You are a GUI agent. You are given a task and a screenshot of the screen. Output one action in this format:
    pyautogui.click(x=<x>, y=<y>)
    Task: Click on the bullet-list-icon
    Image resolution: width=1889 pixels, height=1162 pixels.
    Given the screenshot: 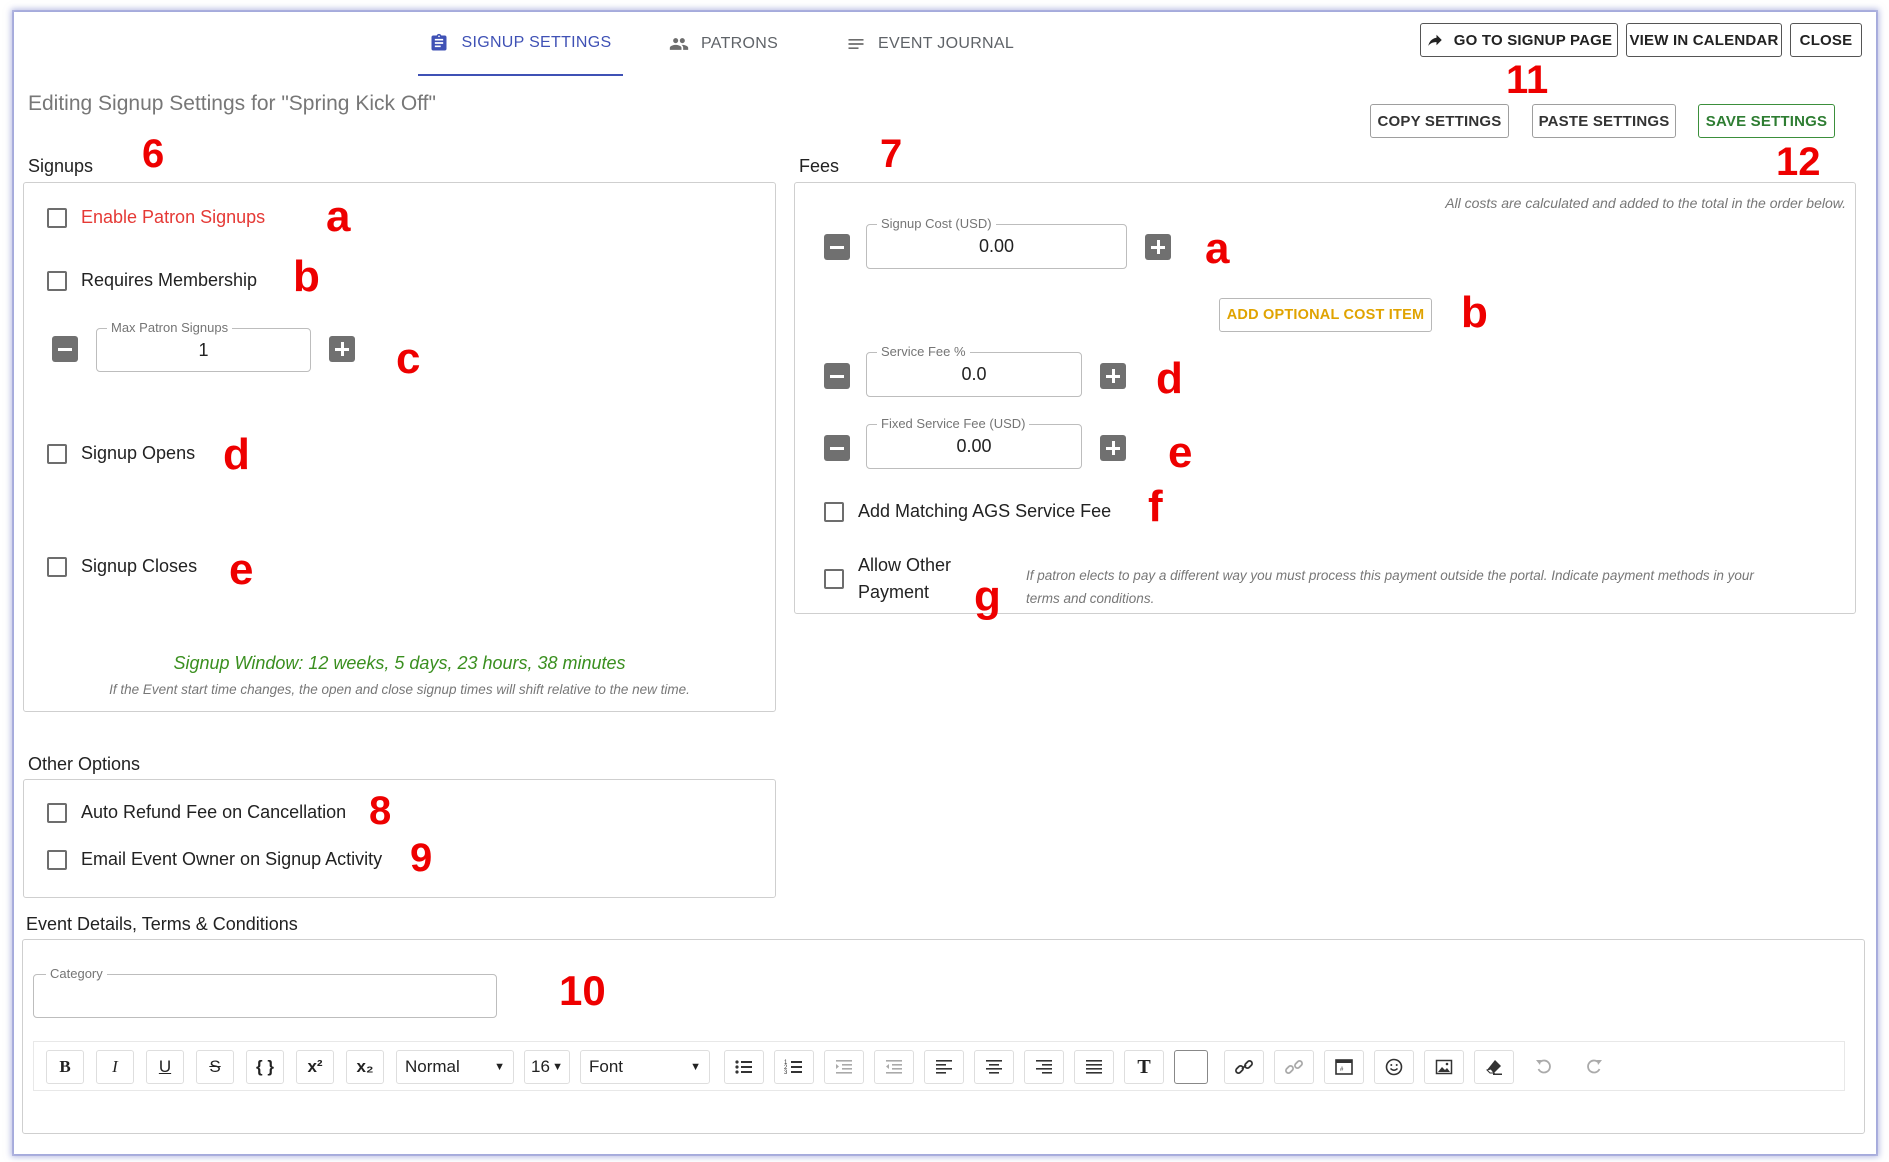 What is the action you would take?
    pyautogui.click(x=743, y=1067)
    